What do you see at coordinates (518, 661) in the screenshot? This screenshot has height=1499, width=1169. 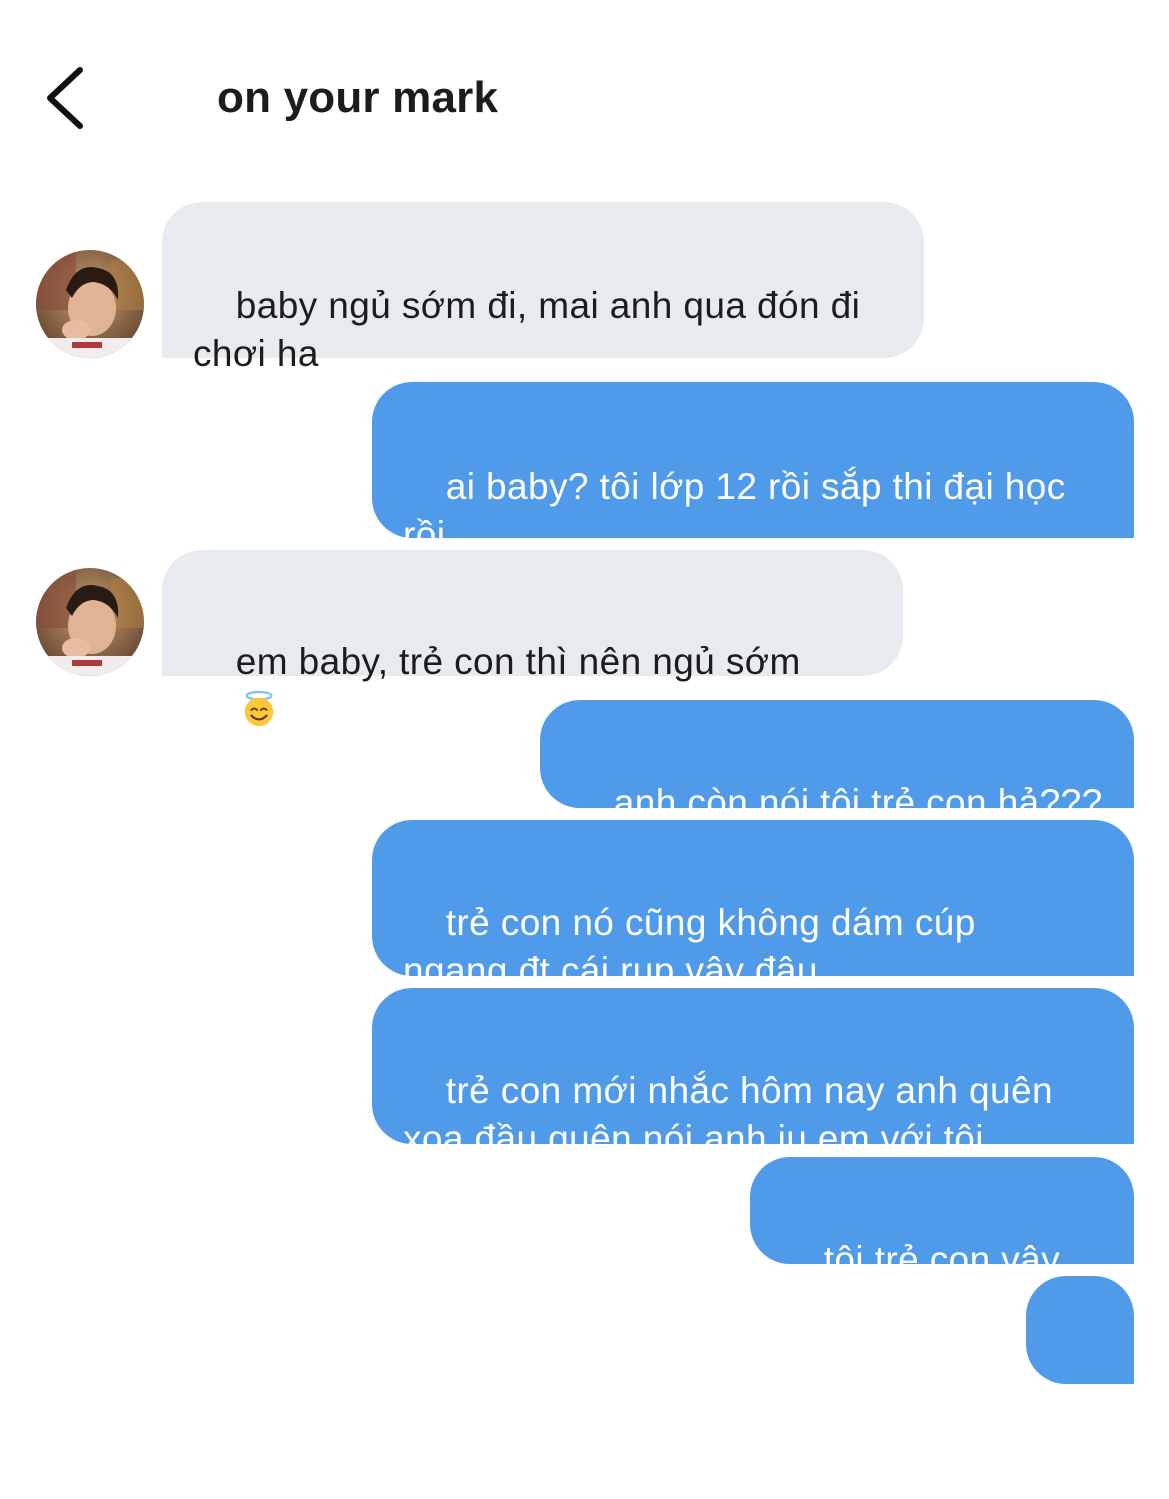 I see `message-text: em baby, trẻ con thì nên ngủ sớm` at bounding box center [518, 661].